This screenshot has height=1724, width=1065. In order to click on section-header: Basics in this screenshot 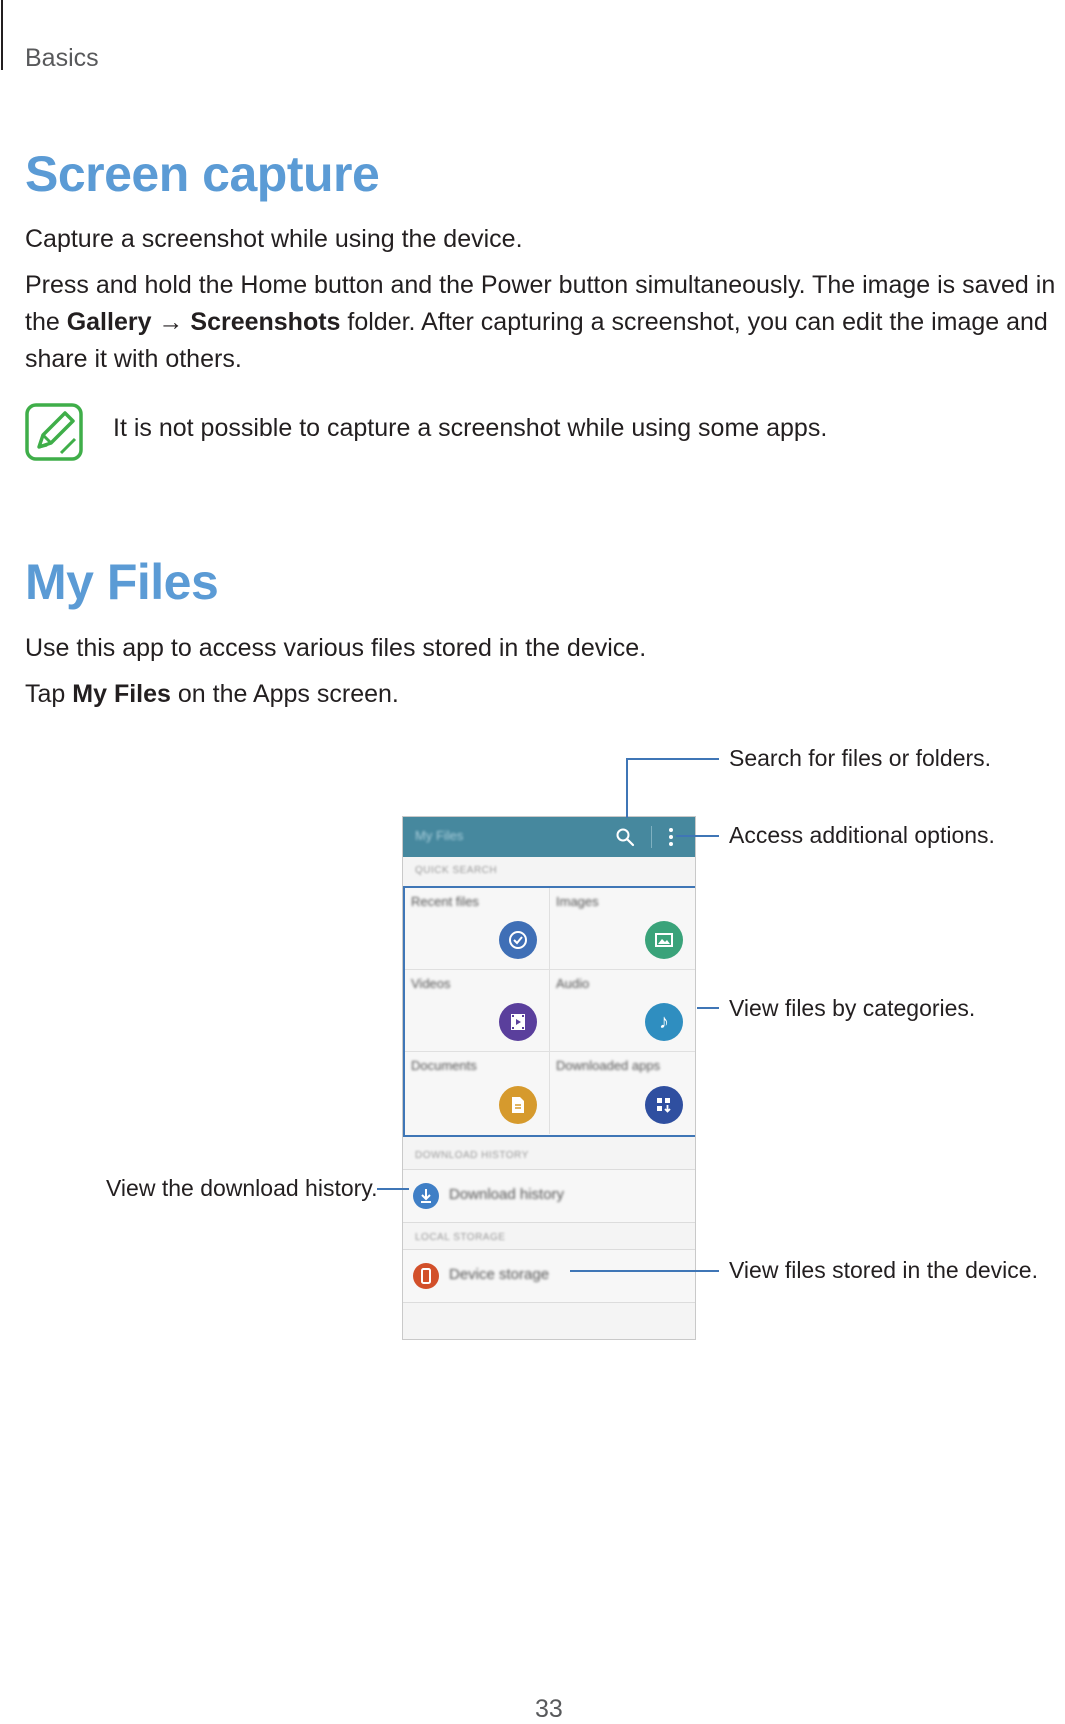, I will do `click(62, 58)`.